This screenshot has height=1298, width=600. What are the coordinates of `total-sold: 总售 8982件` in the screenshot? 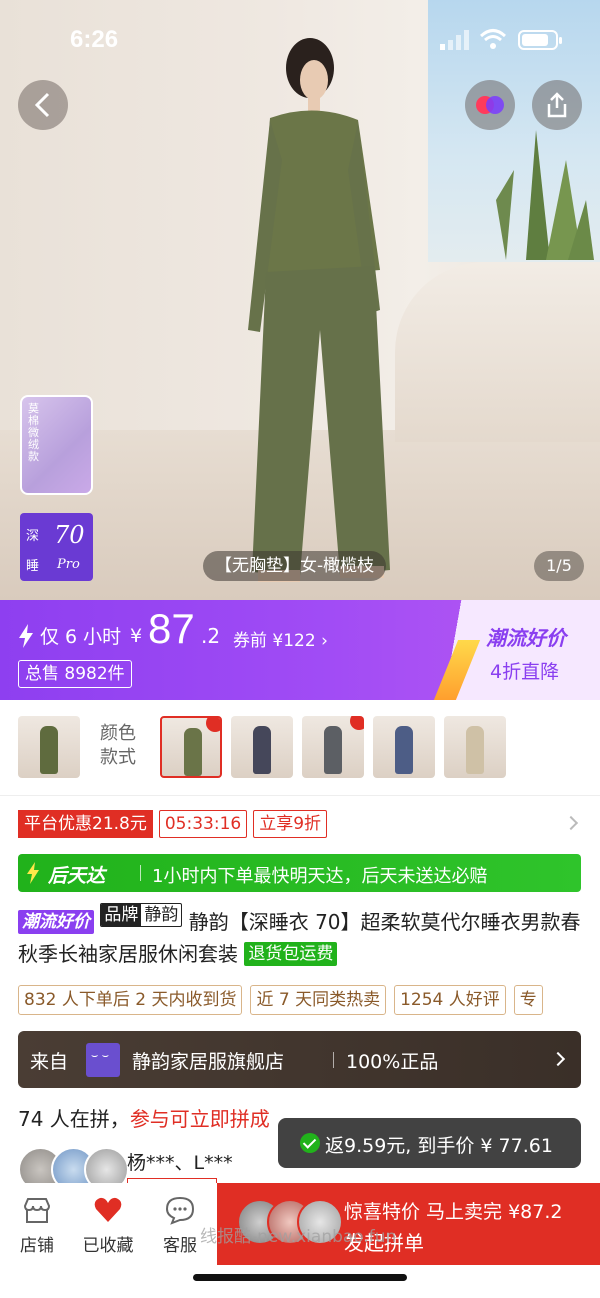 It's located at (75, 674).